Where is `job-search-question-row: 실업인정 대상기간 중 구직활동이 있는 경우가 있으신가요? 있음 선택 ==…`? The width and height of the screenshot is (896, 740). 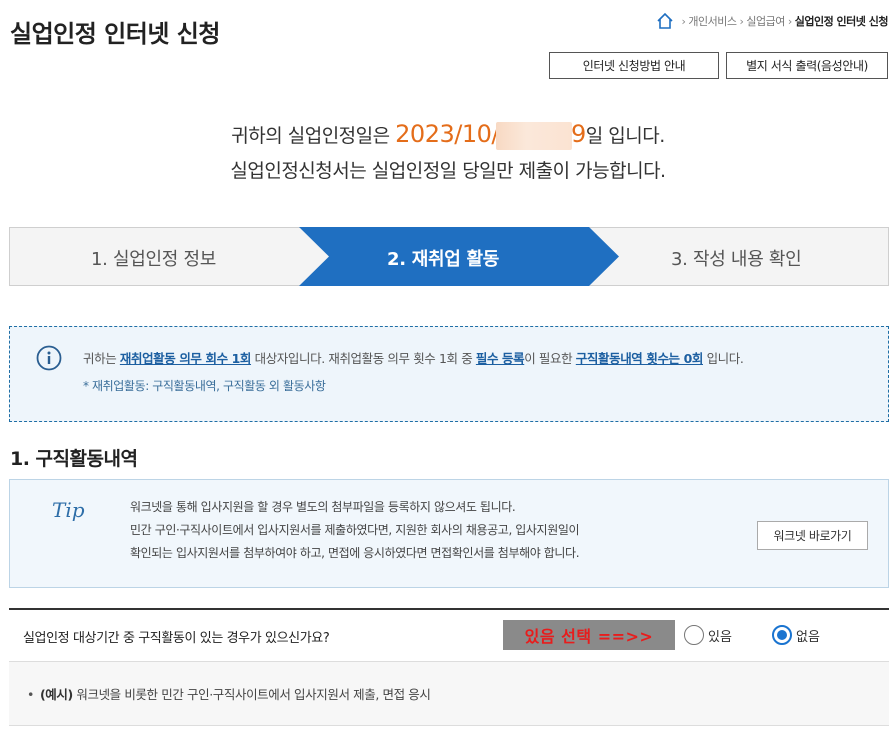 job-search-question-row: 실업인정 대상기간 중 구직활동이 있는 경우가 있으신가요? 있음 선택 ==… is located at coordinates (449, 635).